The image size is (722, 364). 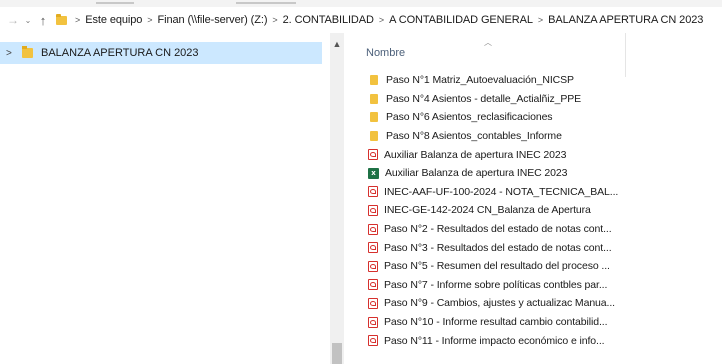 What do you see at coordinates (461, 20) in the screenshot?
I see `breadcrumb-item: A CONTABILIDAD GENERAL` at bounding box center [461, 20].